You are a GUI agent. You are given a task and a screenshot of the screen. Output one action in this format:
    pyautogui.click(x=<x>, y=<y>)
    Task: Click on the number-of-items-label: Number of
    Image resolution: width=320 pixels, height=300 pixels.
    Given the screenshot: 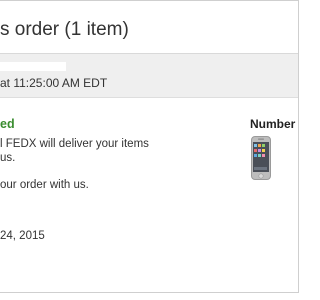 What is the action you would take?
    pyautogui.click(x=274, y=124)
    